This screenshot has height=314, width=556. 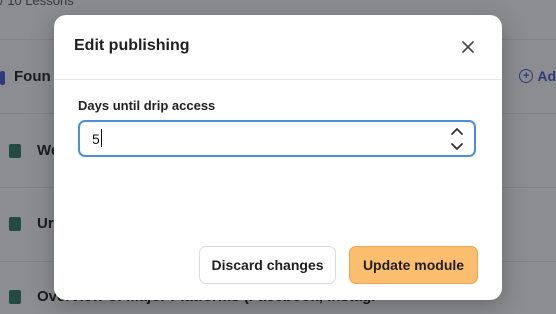 What do you see at coordinates (457, 146) in the screenshot?
I see `chevron-down-icon` at bounding box center [457, 146].